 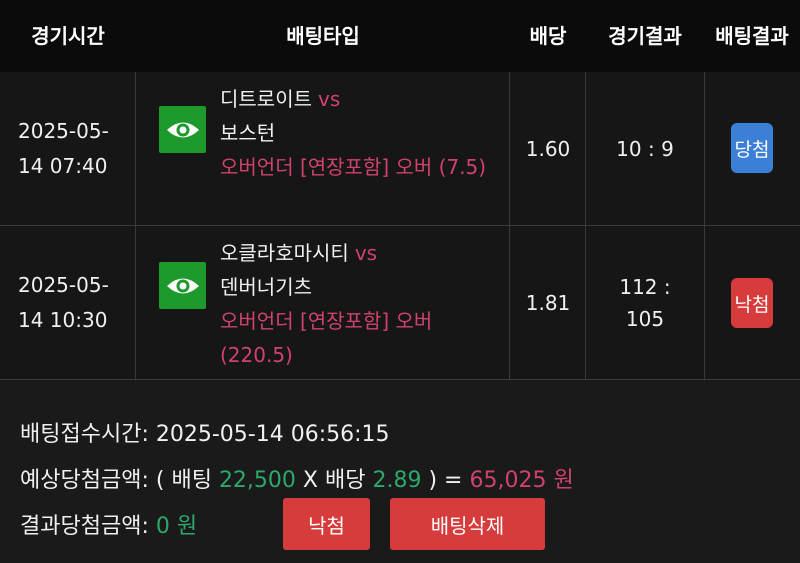 I want to click on bet-status-badge: 당첨, so click(x=752, y=148).